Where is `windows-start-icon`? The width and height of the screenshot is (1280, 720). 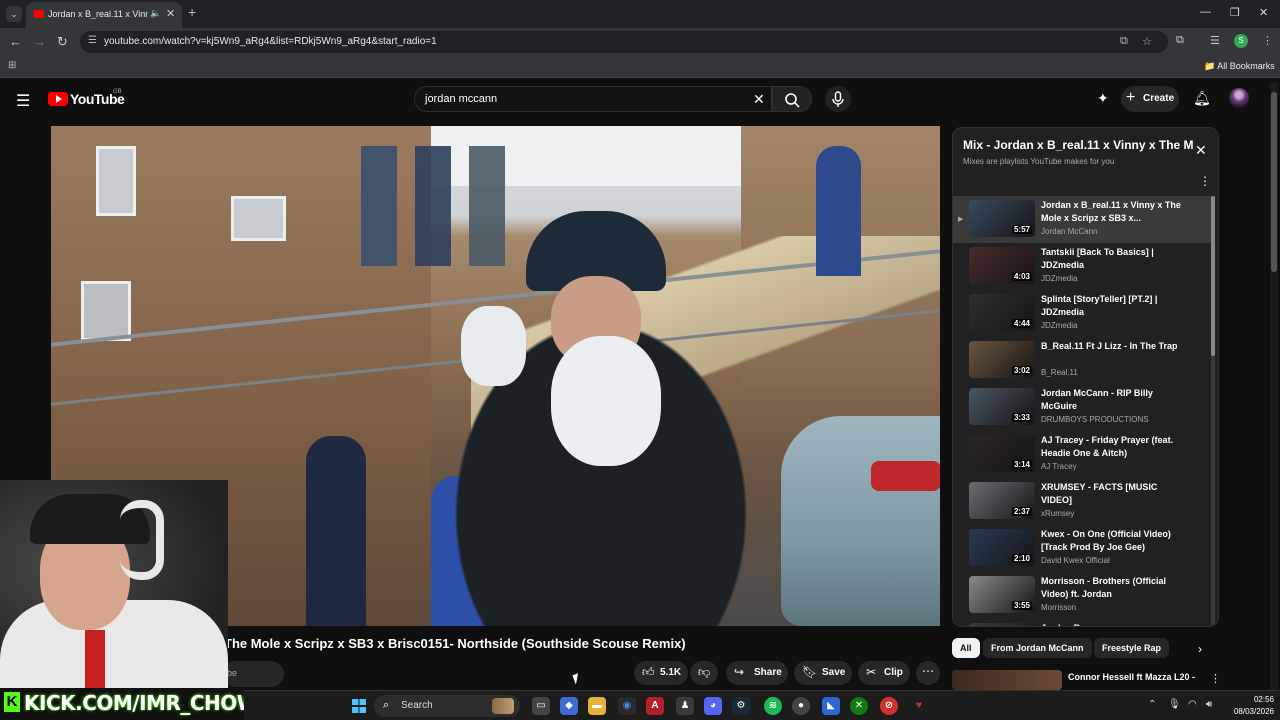
windows-start-icon is located at coordinates (359, 706).